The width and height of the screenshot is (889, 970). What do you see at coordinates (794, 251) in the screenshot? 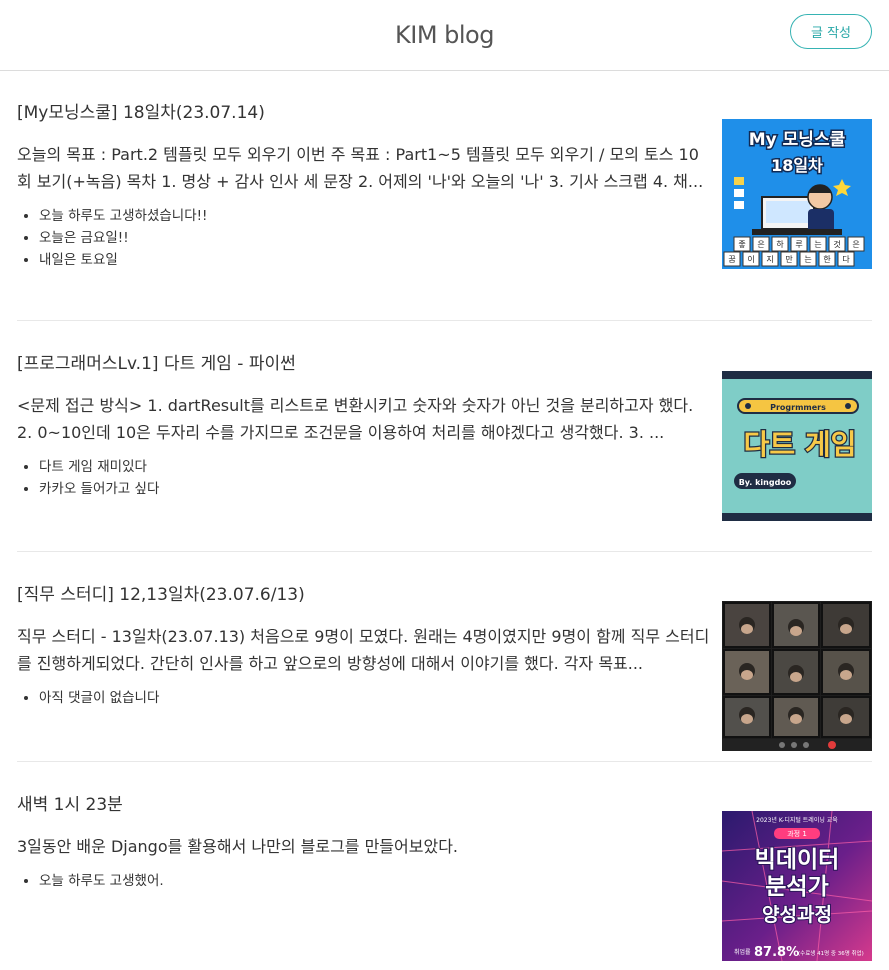
I see `thumb-tiles: 좋은하 루는것은 꿈이지 만는한다` at bounding box center [794, 251].